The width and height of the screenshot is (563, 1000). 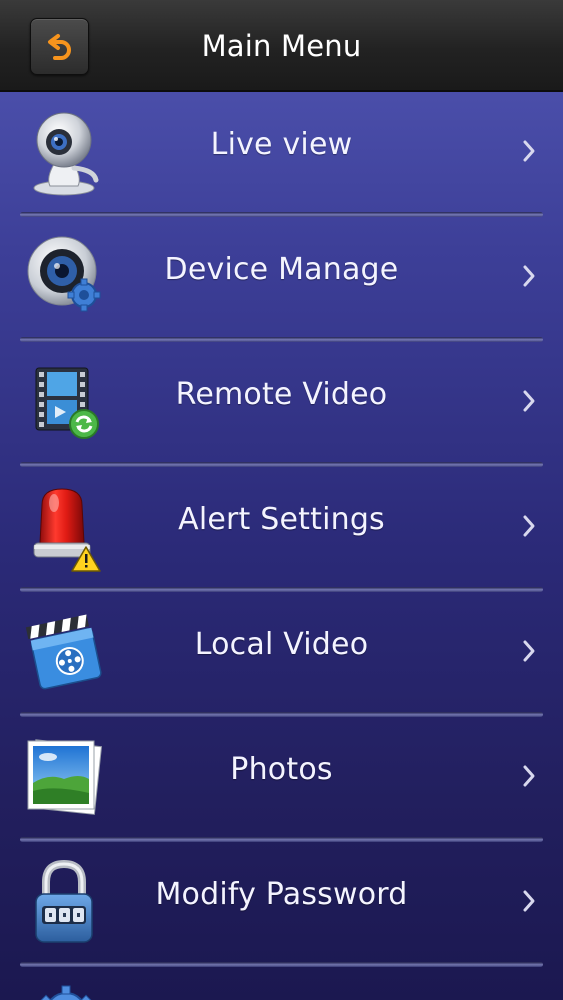 I want to click on menu-item-label: Alert Settings, so click(x=281, y=519).